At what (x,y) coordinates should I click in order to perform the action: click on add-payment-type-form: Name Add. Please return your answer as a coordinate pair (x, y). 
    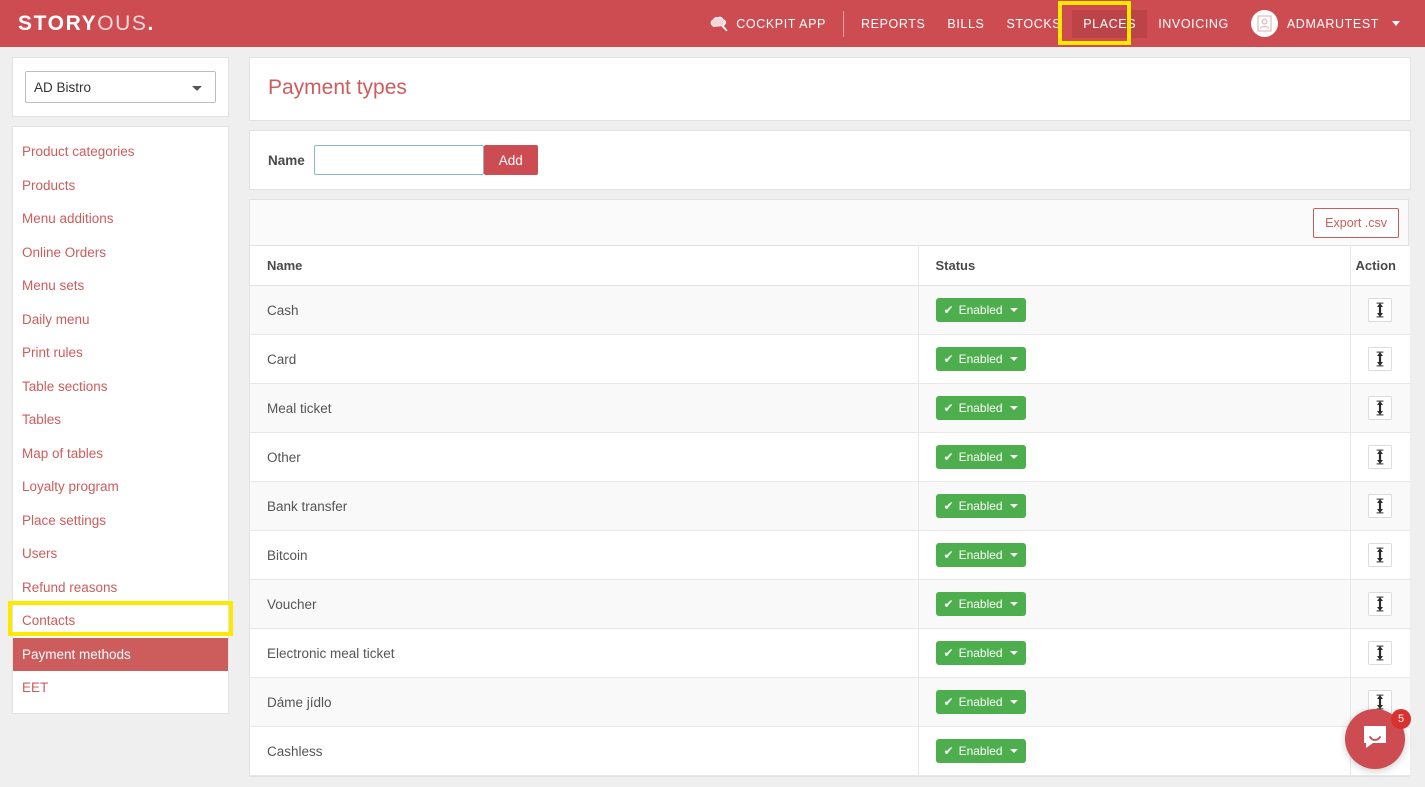
    Looking at the image, I should click on (830, 160).